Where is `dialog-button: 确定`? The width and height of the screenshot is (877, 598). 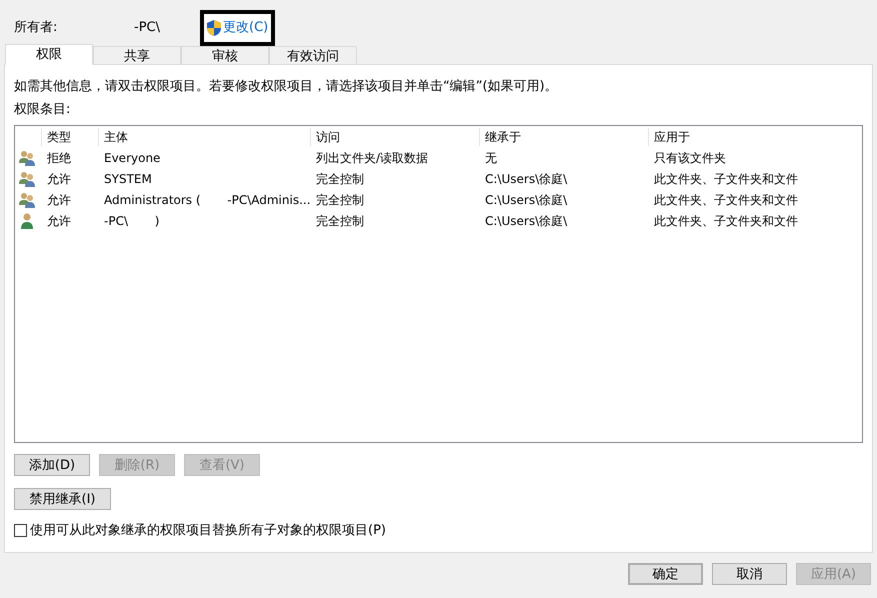 dialog-button: 确定 is located at coordinates (665, 574).